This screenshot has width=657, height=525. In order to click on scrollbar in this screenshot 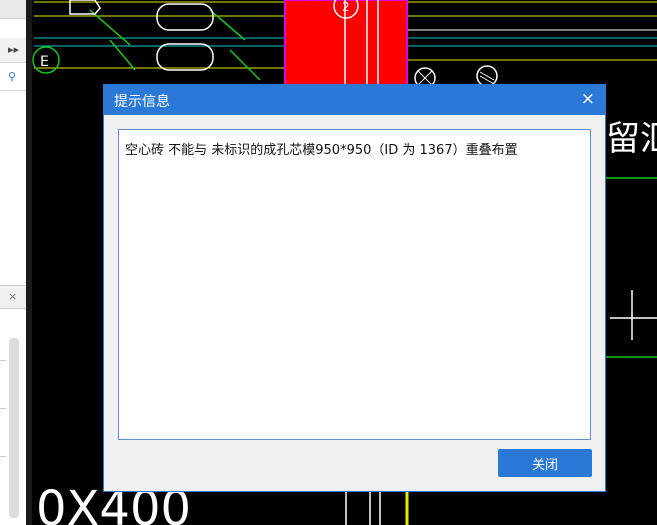, I will do `click(14, 428)`.